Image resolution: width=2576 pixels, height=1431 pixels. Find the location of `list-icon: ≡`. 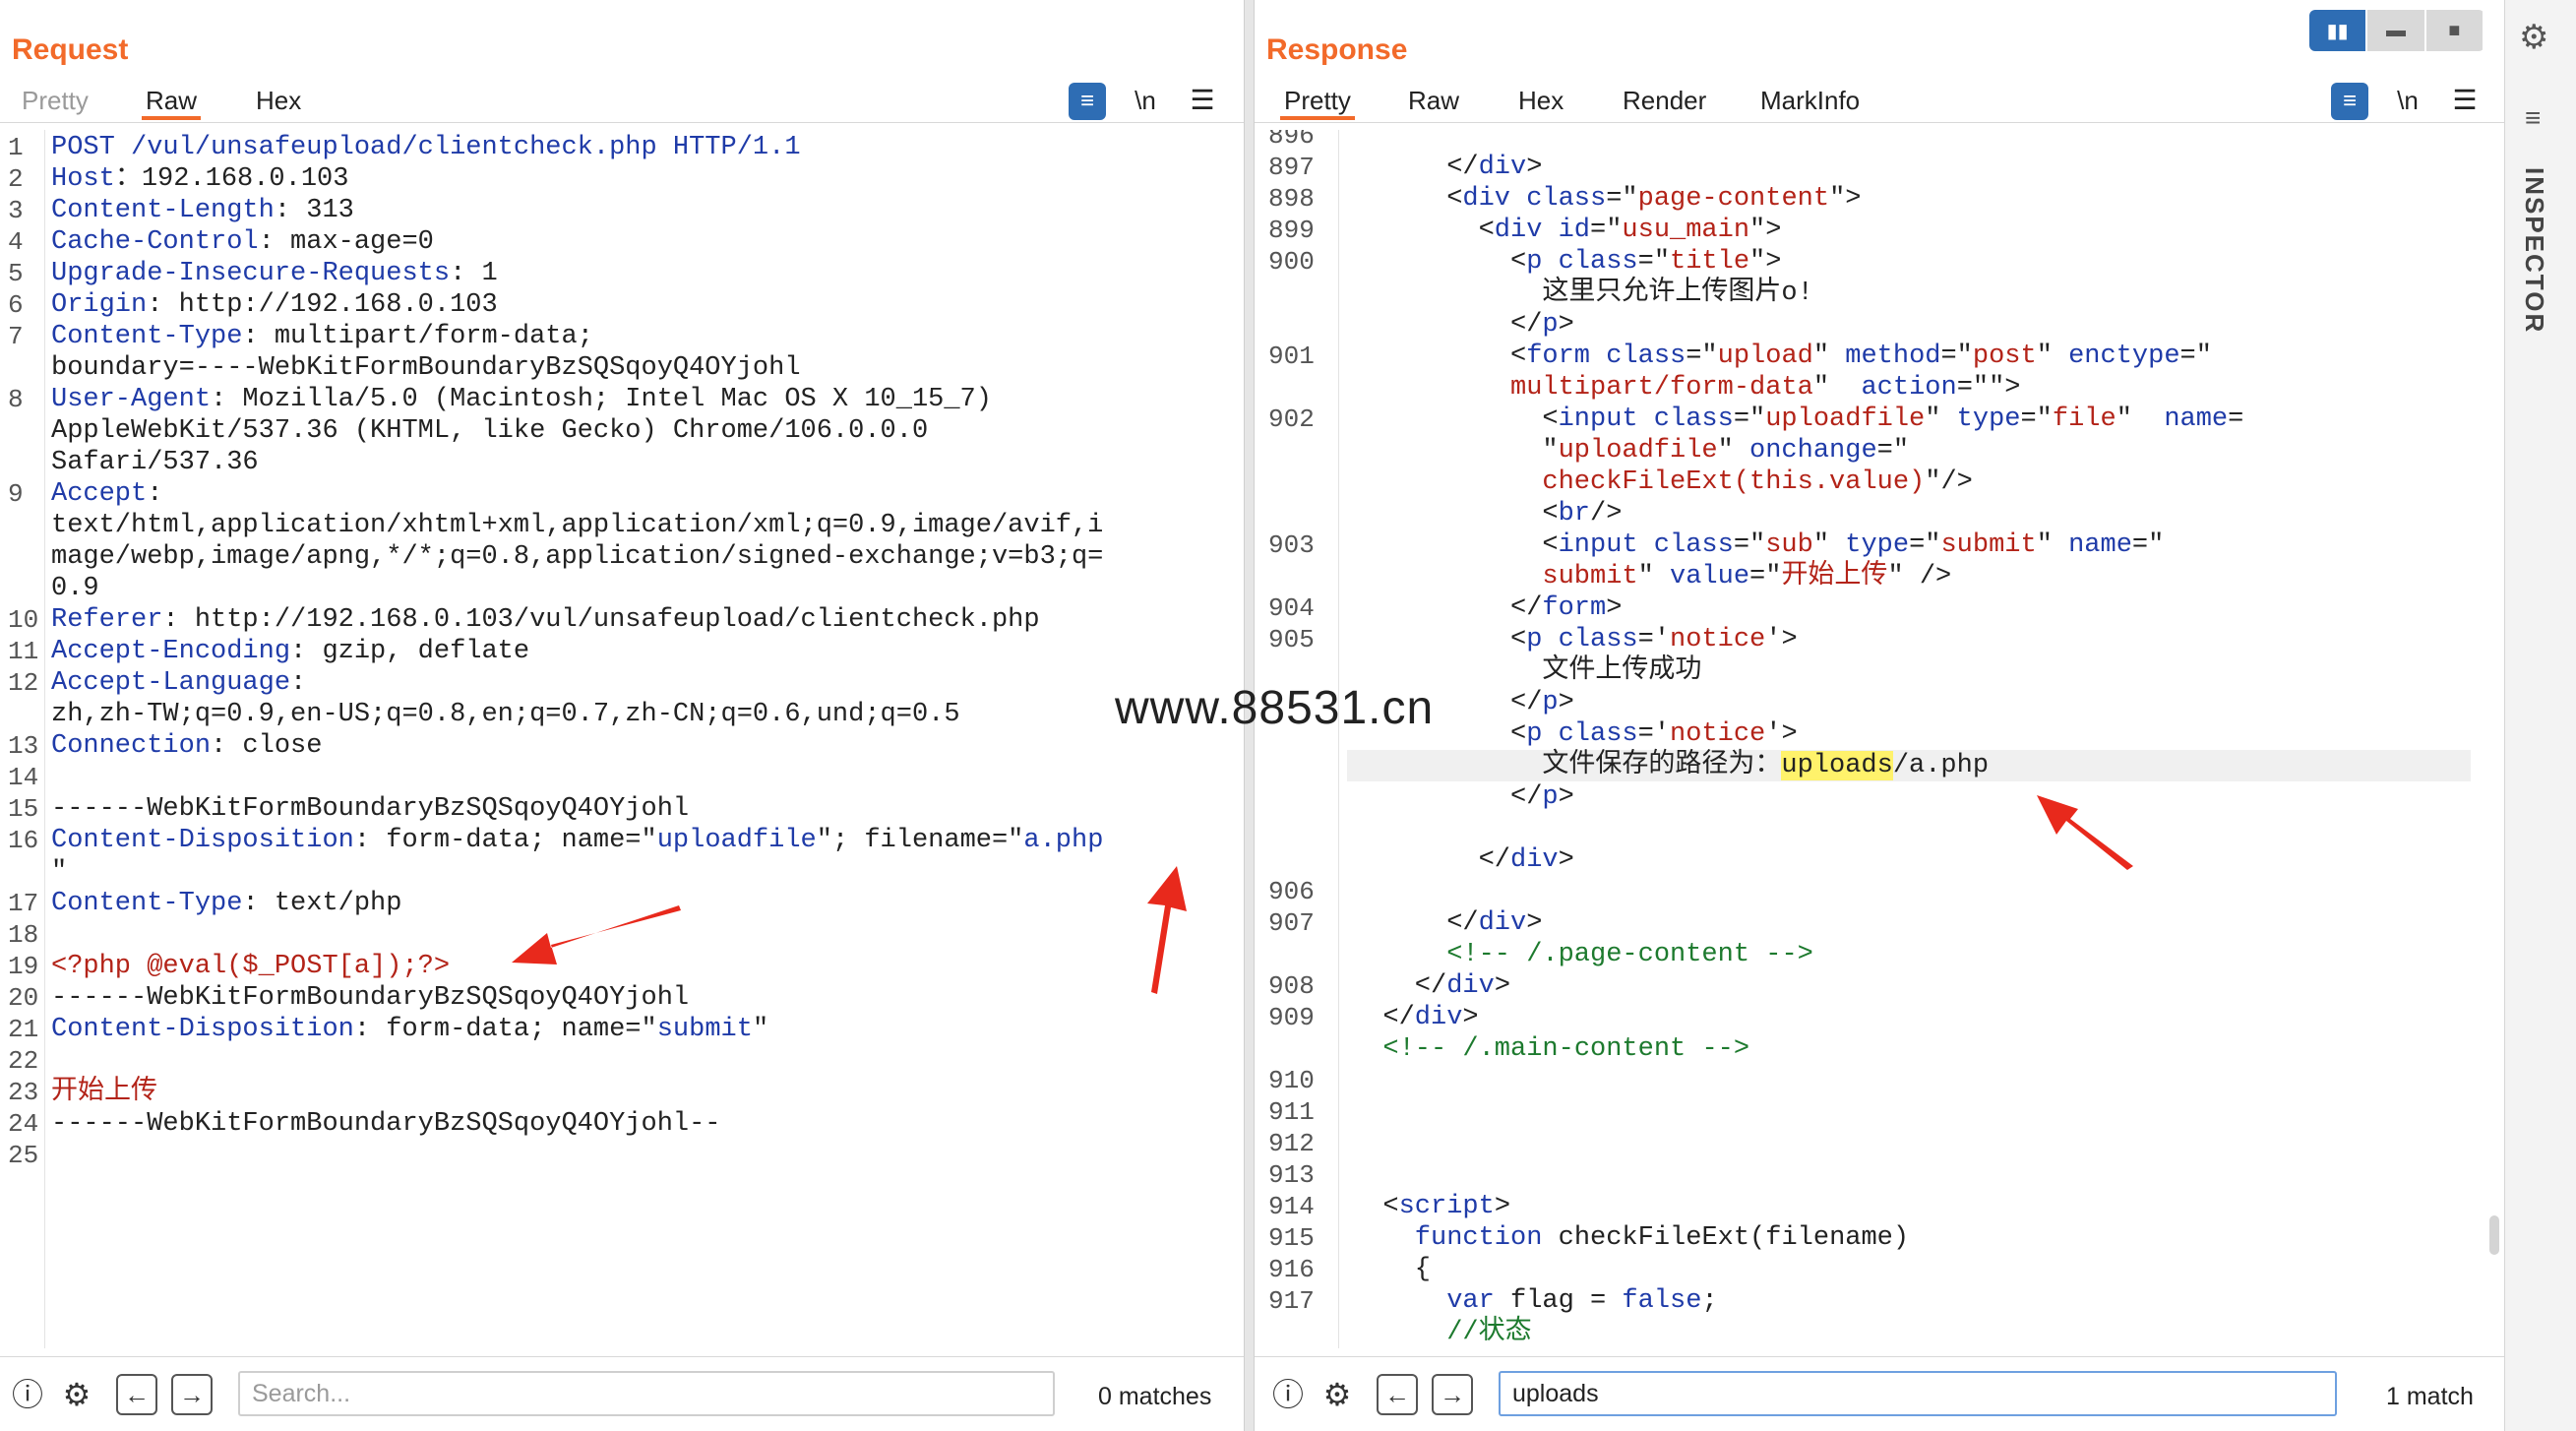

list-icon: ≡ is located at coordinates (2533, 118).